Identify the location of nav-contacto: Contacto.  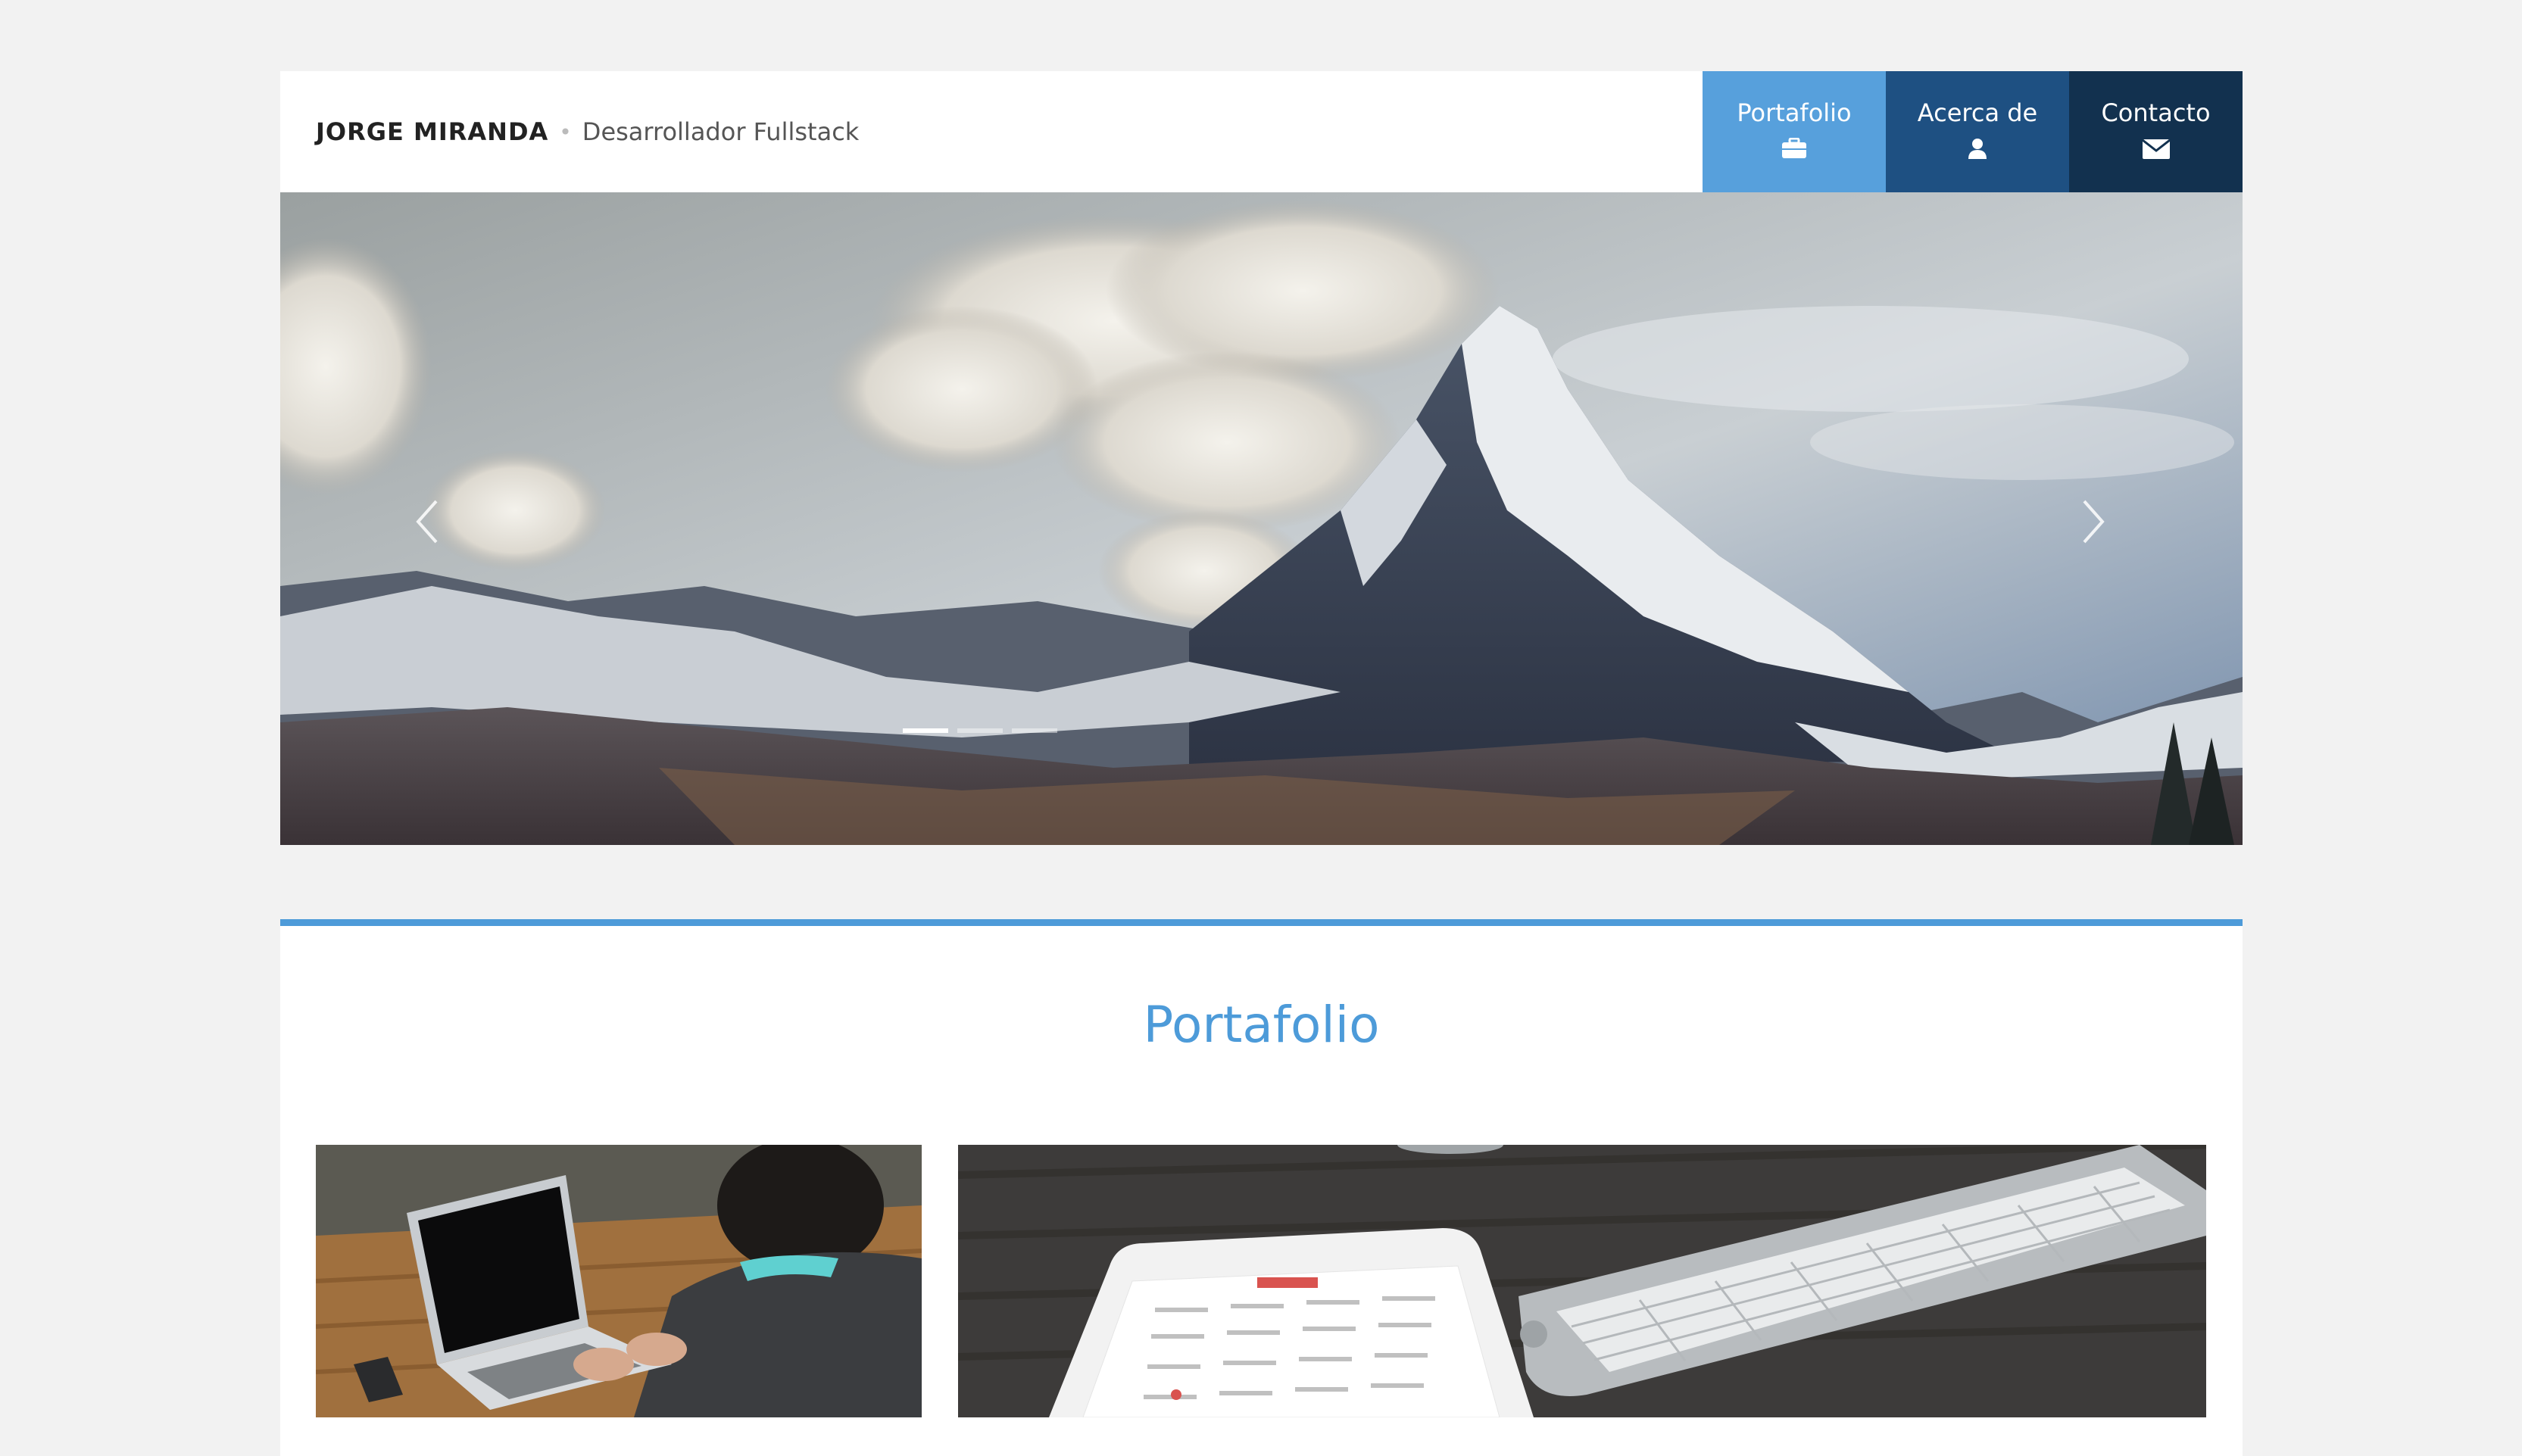
(2156, 131).